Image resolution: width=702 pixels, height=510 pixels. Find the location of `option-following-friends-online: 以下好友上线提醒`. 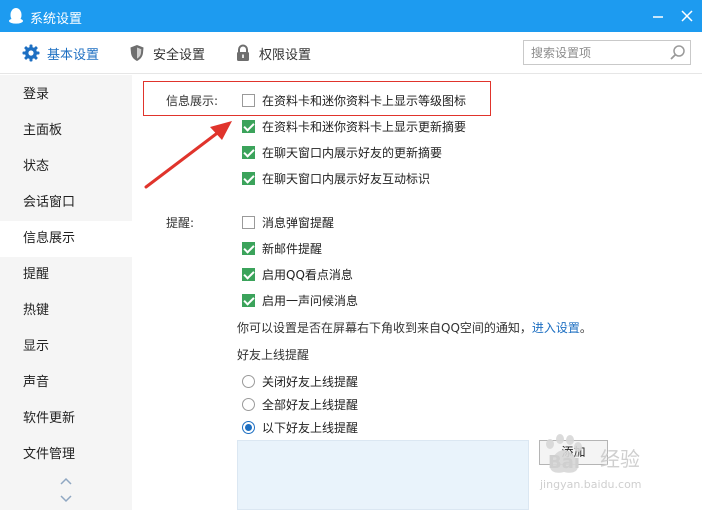

option-following-friends-online: 以下好友上线提醒 is located at coordinates (300, 427).